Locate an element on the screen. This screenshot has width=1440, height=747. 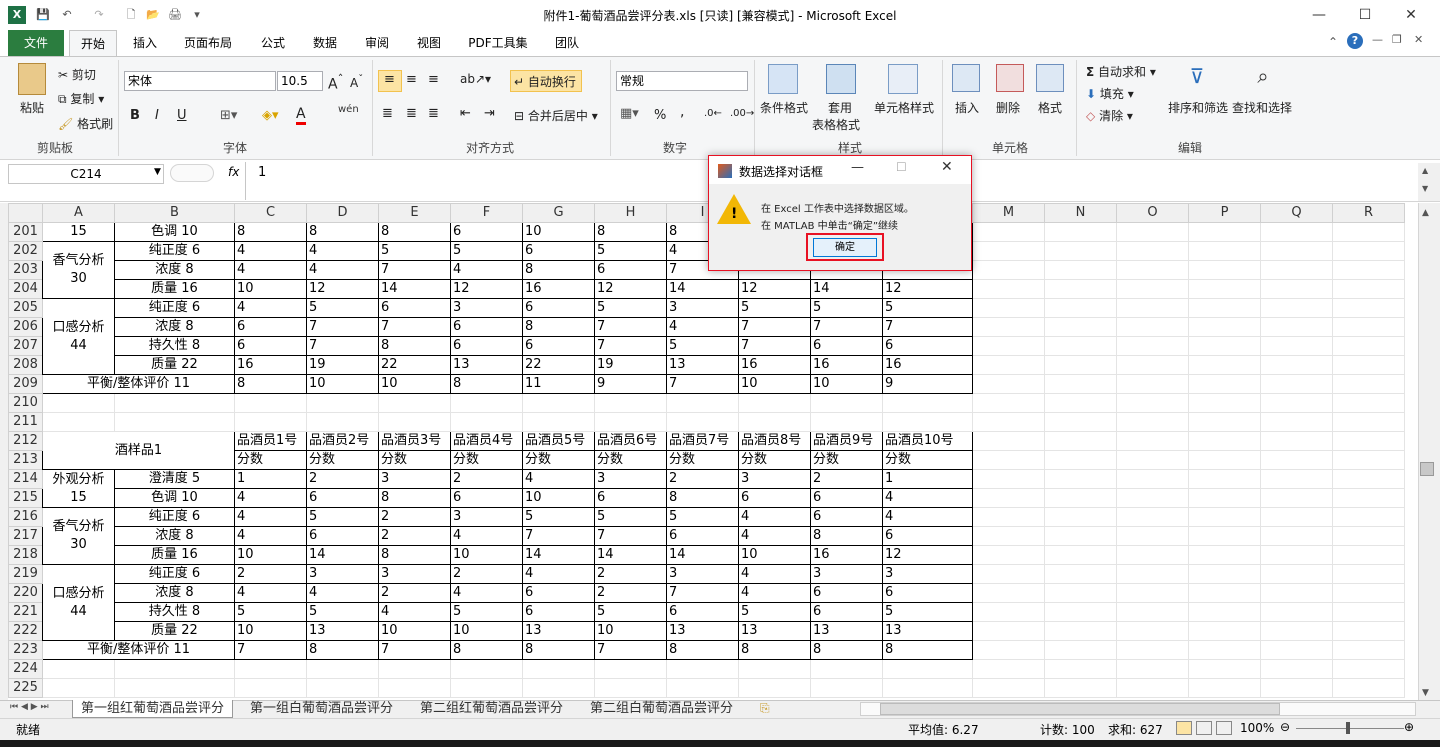
cell-b: 纯正度 6 is located at coordinates (174, 574).